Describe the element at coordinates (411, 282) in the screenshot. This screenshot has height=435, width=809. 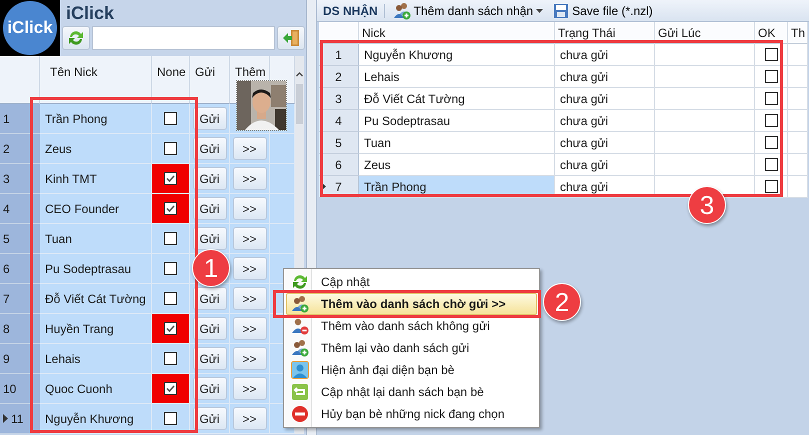
I see `menu-item: Cập nhật` at that location.